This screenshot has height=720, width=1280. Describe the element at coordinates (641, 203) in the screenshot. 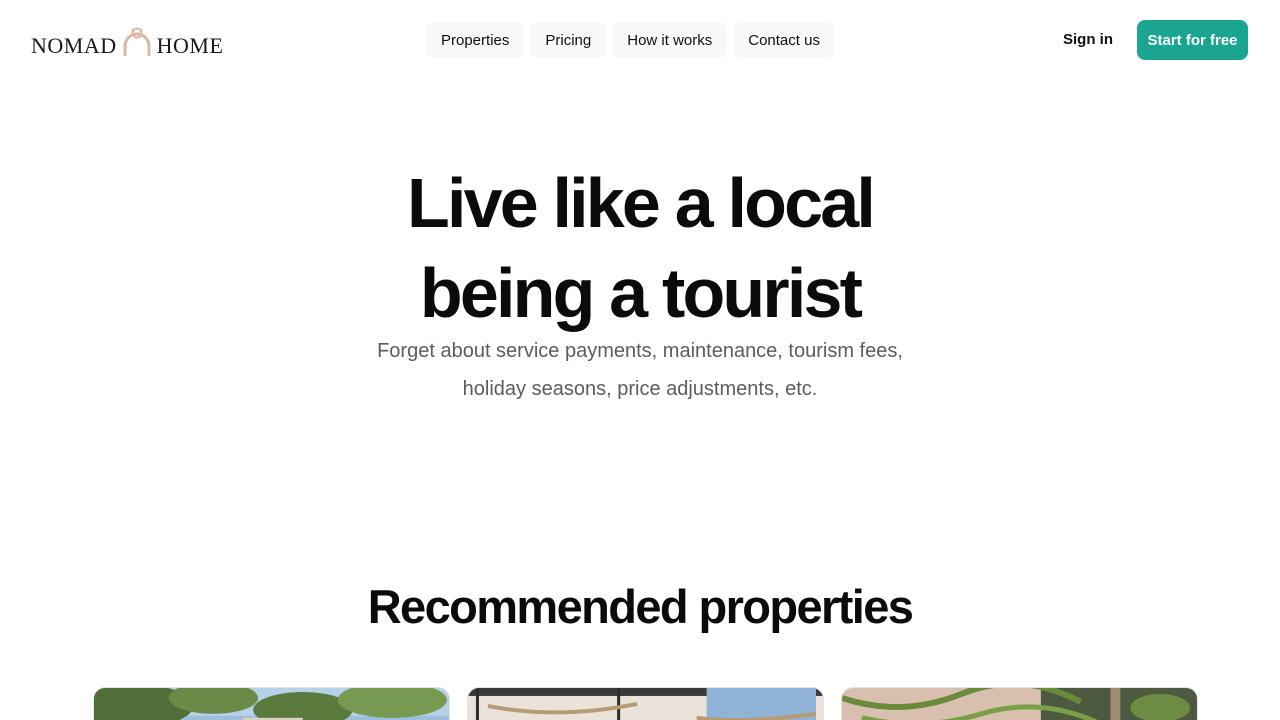

I see `hero-title-line-1: Live like a local` at that location.